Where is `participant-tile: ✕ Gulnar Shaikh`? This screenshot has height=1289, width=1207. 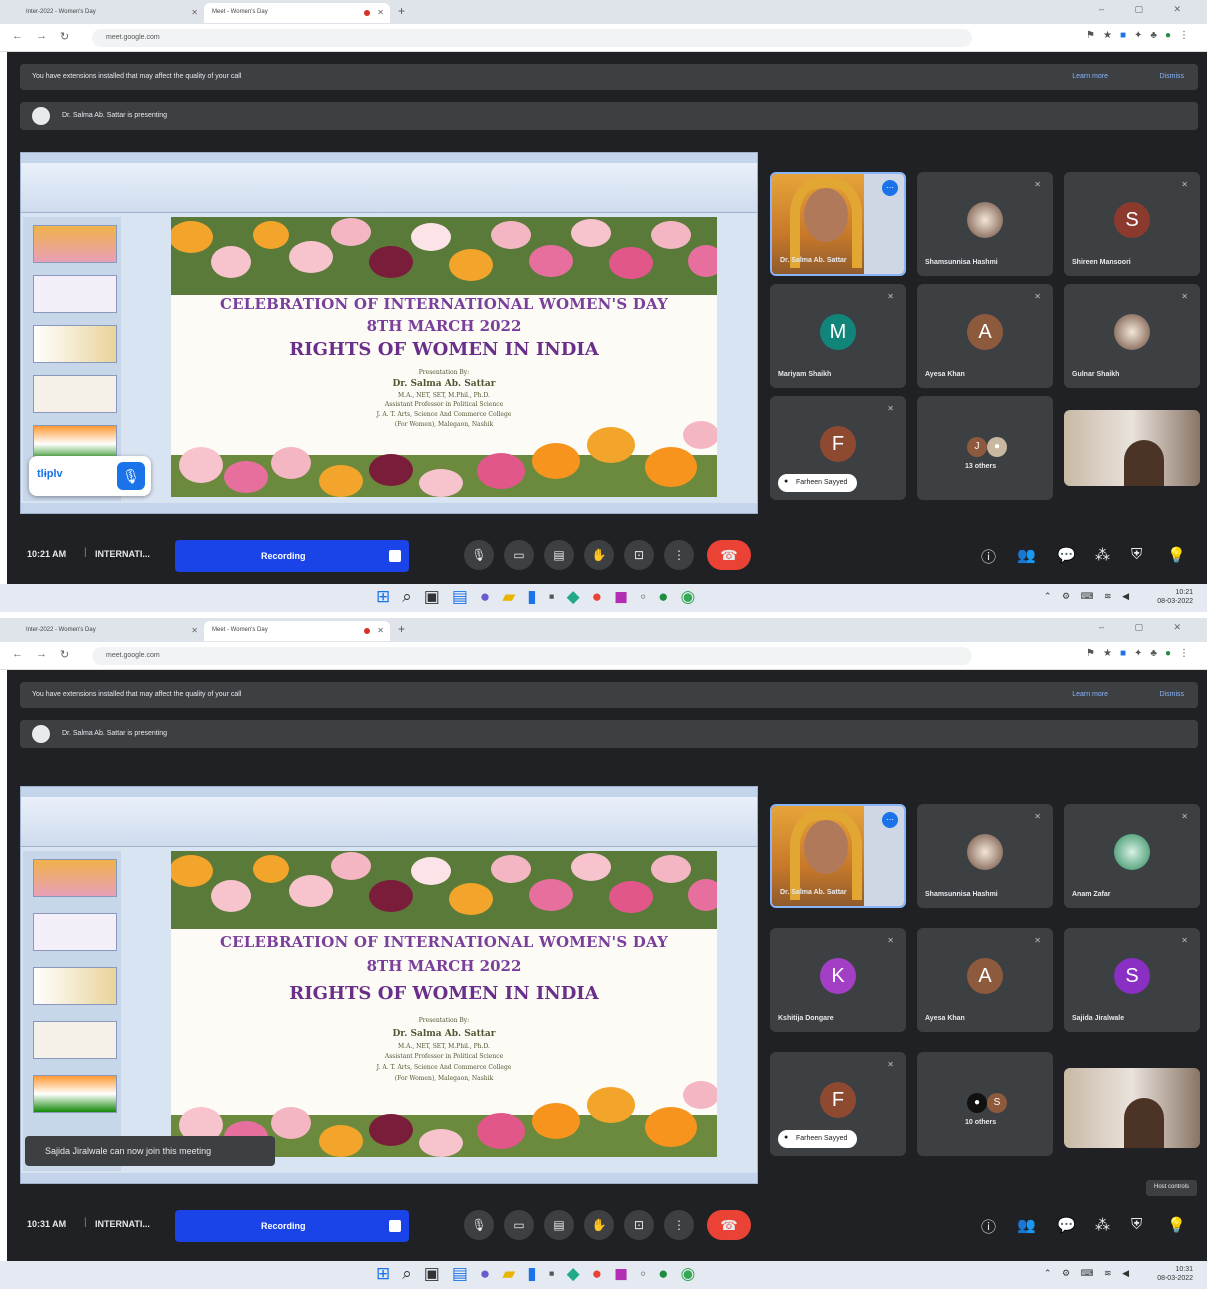
participant-tile: ✕ Gulnar Shaikh is located at coordinates (1132, 336).